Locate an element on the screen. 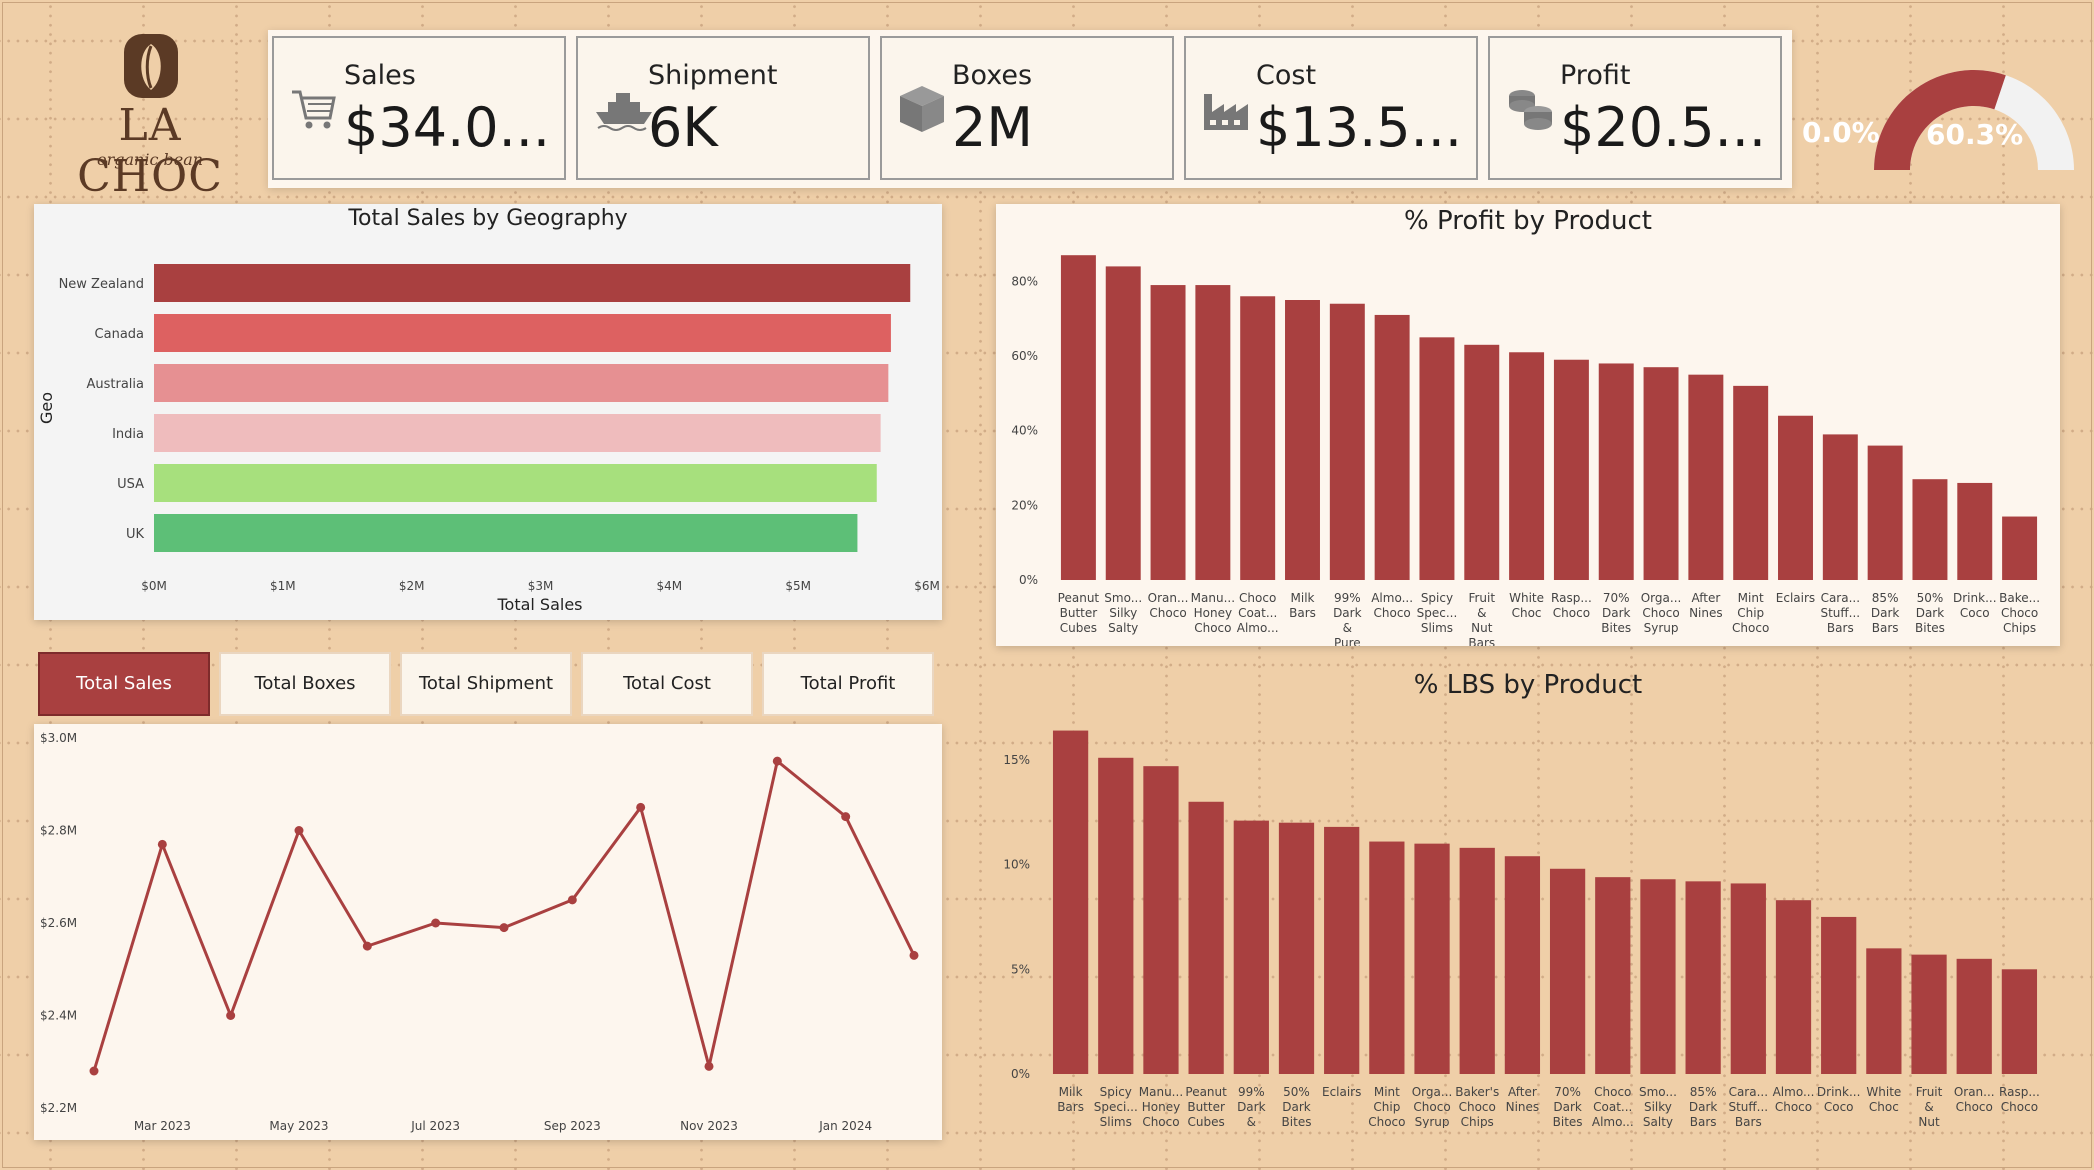 The width and height of the screenshot is (2094, 1170). tab-total-boxes: Total Boxes is located at coordinates (305, 684).